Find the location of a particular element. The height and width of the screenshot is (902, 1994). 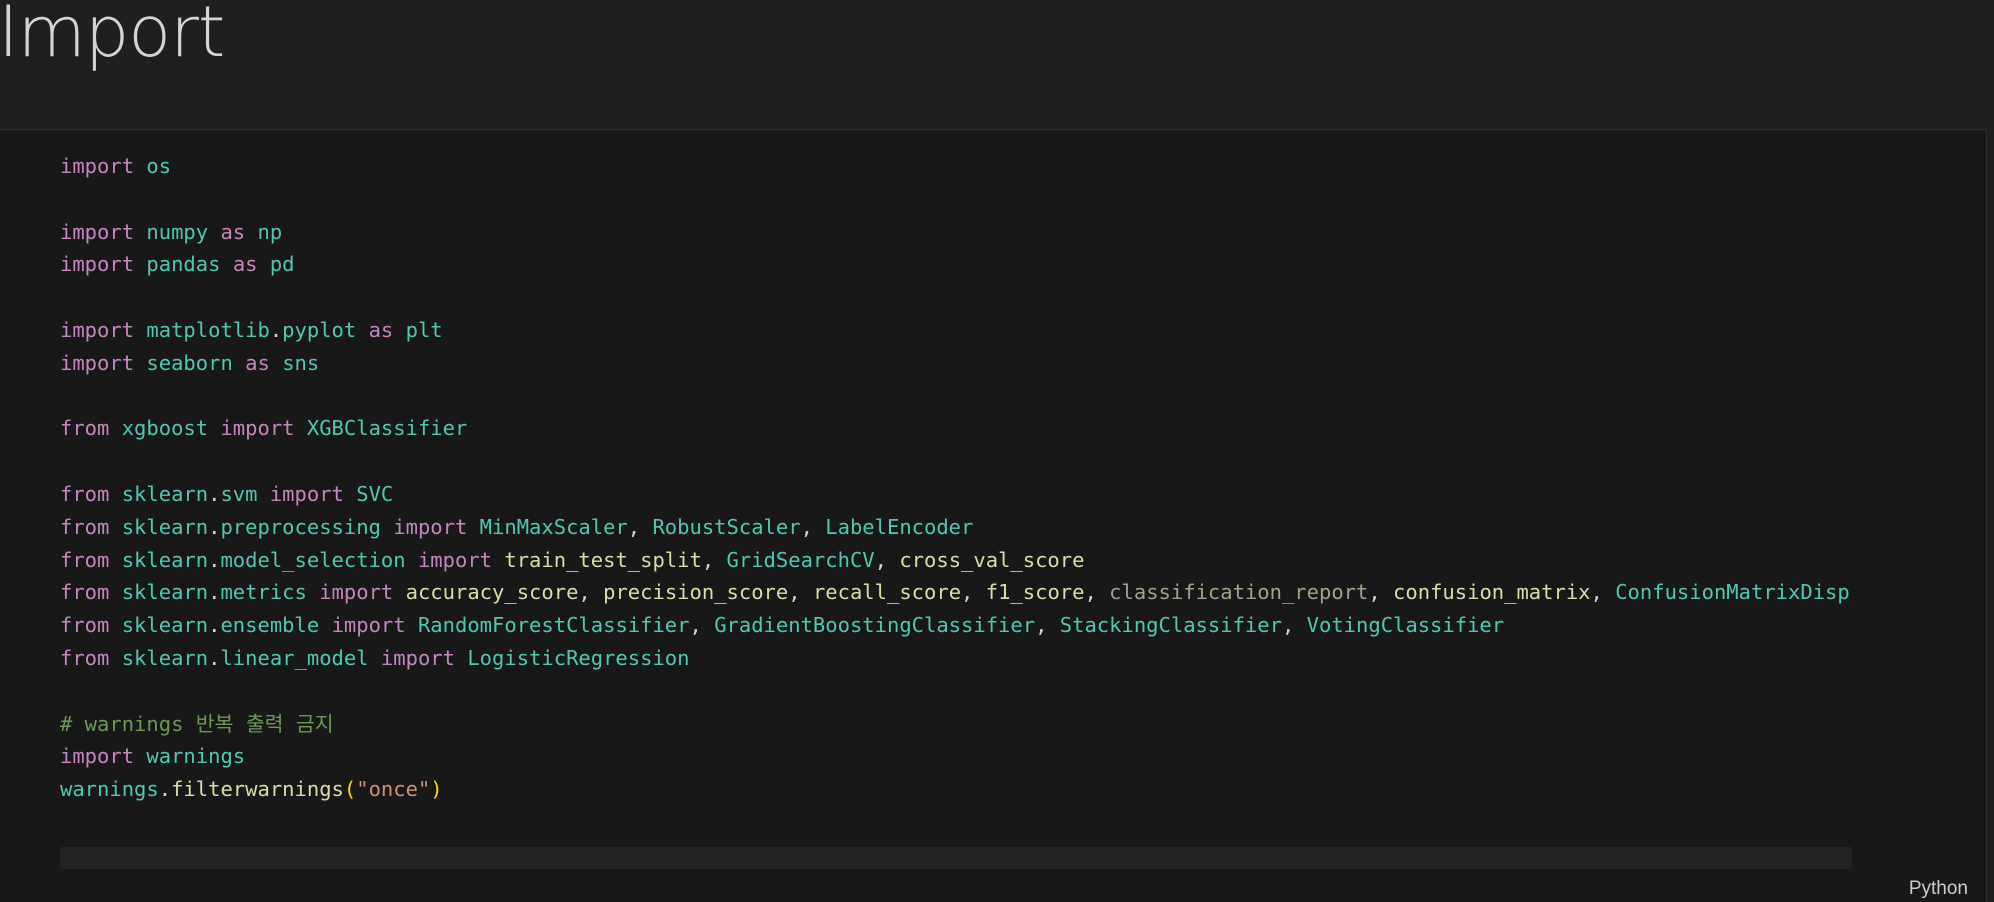

code-token: RobustScaler is located at coordinates (726, 526).